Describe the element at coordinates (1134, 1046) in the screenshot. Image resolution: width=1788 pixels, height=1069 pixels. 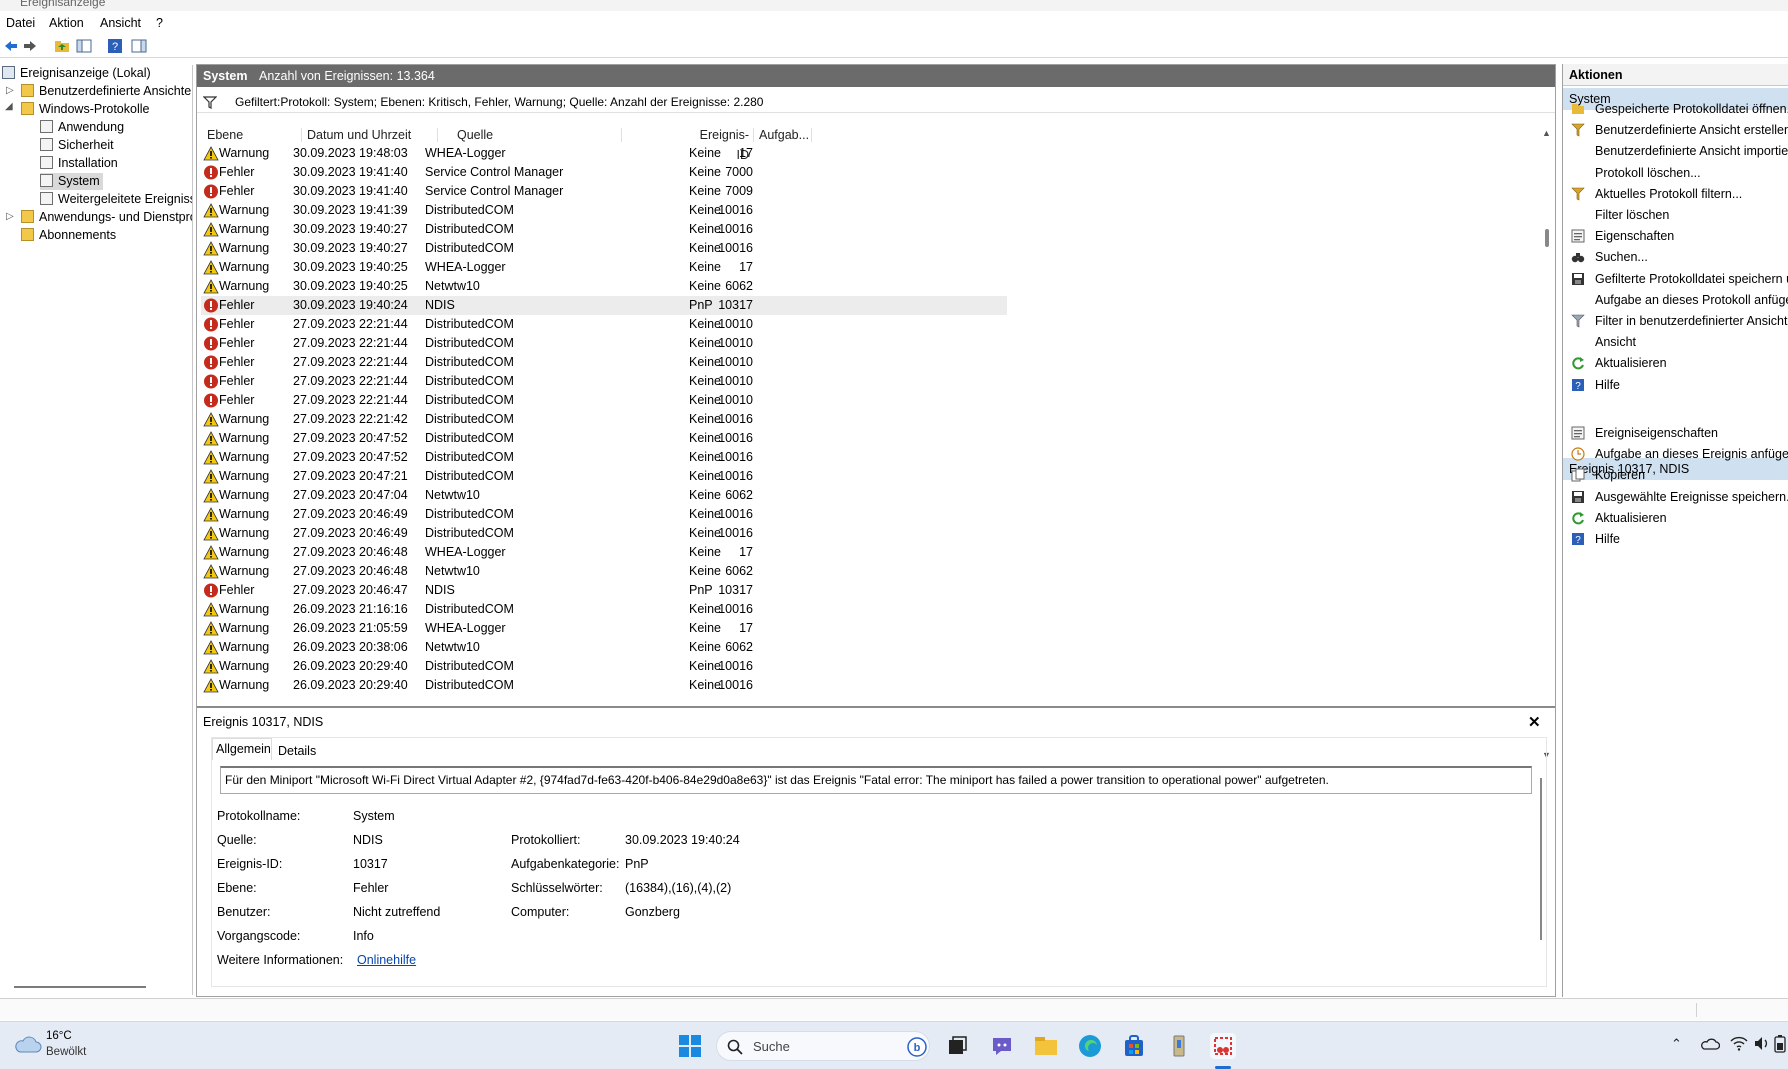
I see `store-icon` at that location.